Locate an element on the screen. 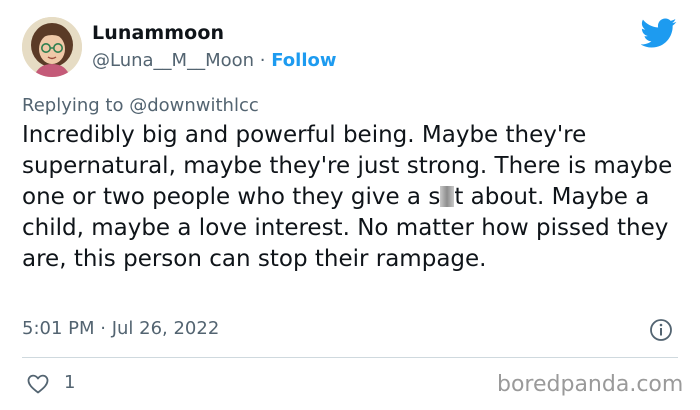 This screenshot has width=700, height=410. watermark: boredpanda.com is located at coordinates (590, 384).